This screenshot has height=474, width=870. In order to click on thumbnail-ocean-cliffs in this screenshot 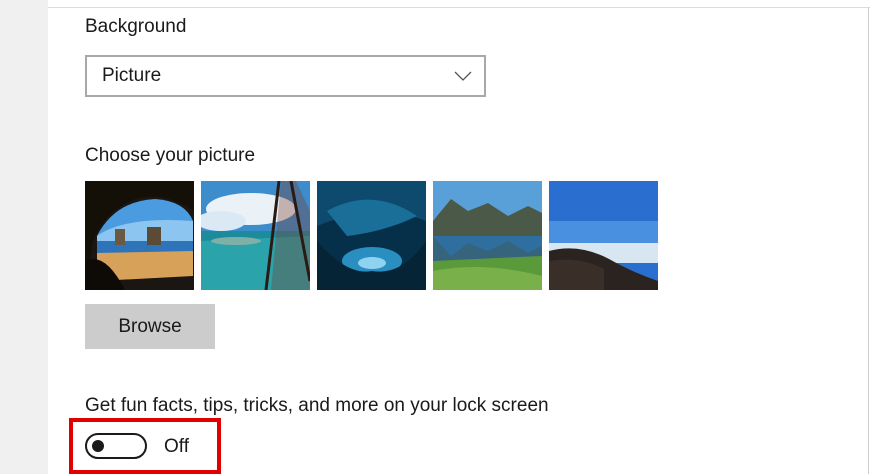, I will do `click(255, 235)`.